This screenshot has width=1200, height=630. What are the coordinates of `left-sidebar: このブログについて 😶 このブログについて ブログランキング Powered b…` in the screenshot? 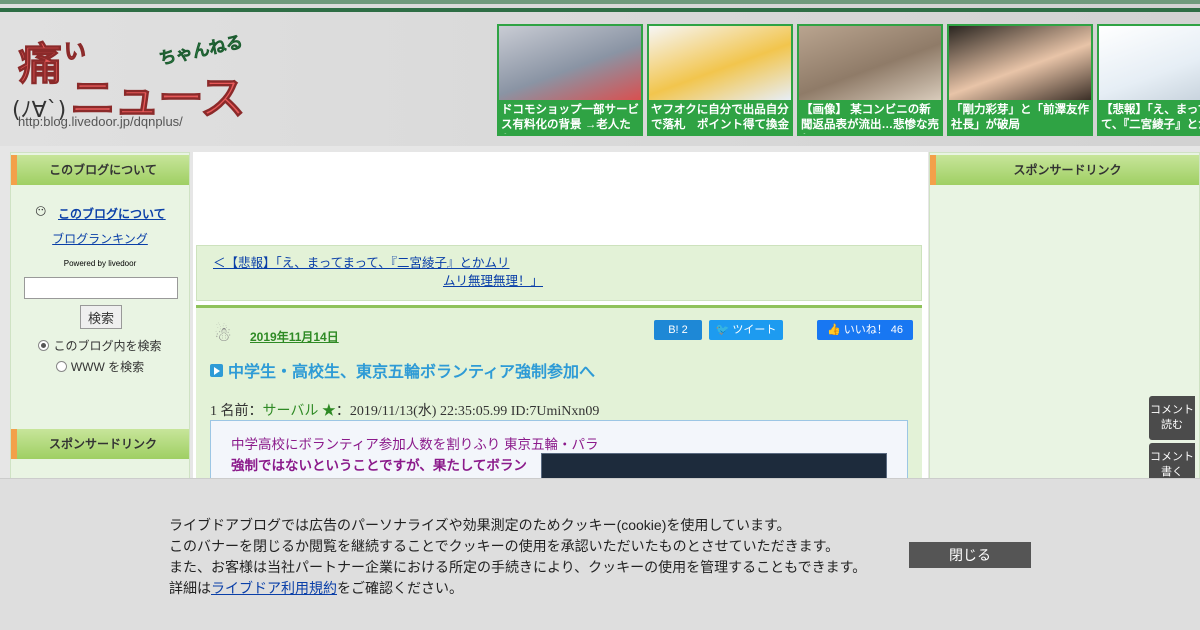 It's located at (100, 317).